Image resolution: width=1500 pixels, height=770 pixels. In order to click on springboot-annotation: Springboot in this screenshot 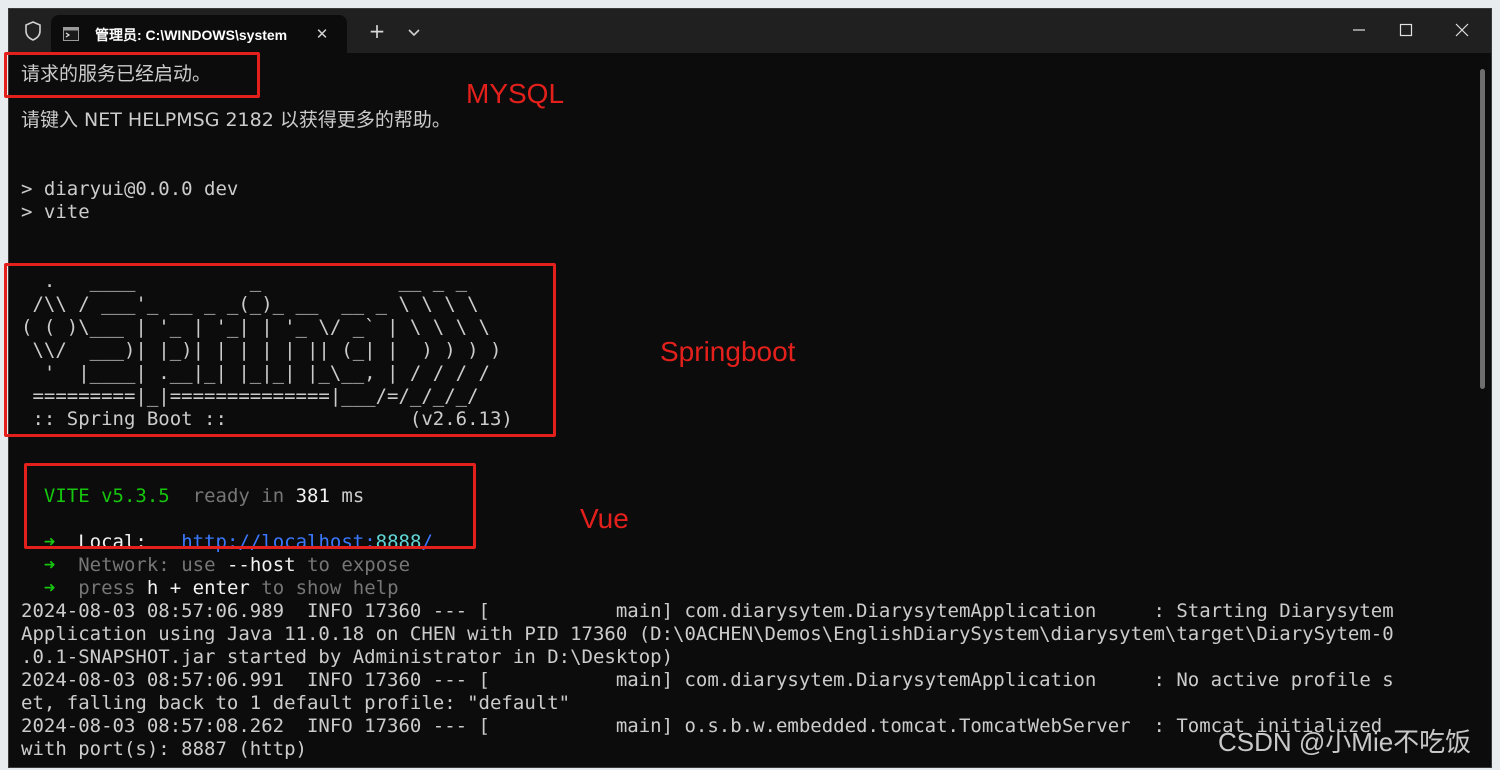, I will do `click(728, 351)`.